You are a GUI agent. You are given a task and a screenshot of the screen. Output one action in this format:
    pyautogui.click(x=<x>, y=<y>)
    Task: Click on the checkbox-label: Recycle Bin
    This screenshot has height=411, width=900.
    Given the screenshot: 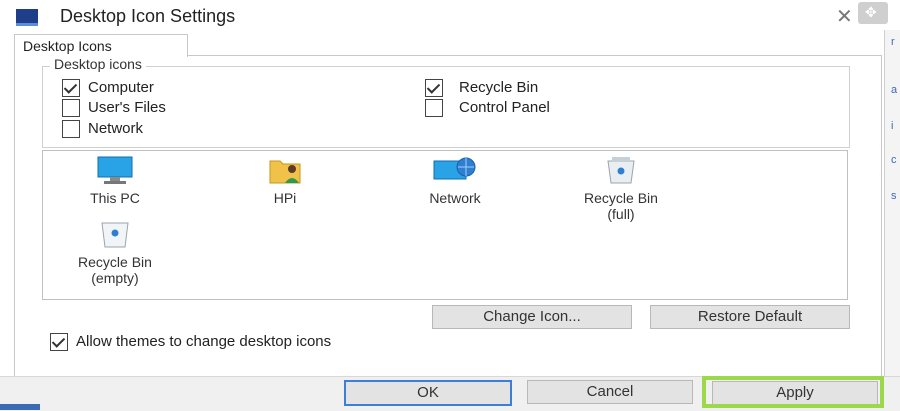 What is the action you would take?
    pyautogui.click(x=499, y=87)
    